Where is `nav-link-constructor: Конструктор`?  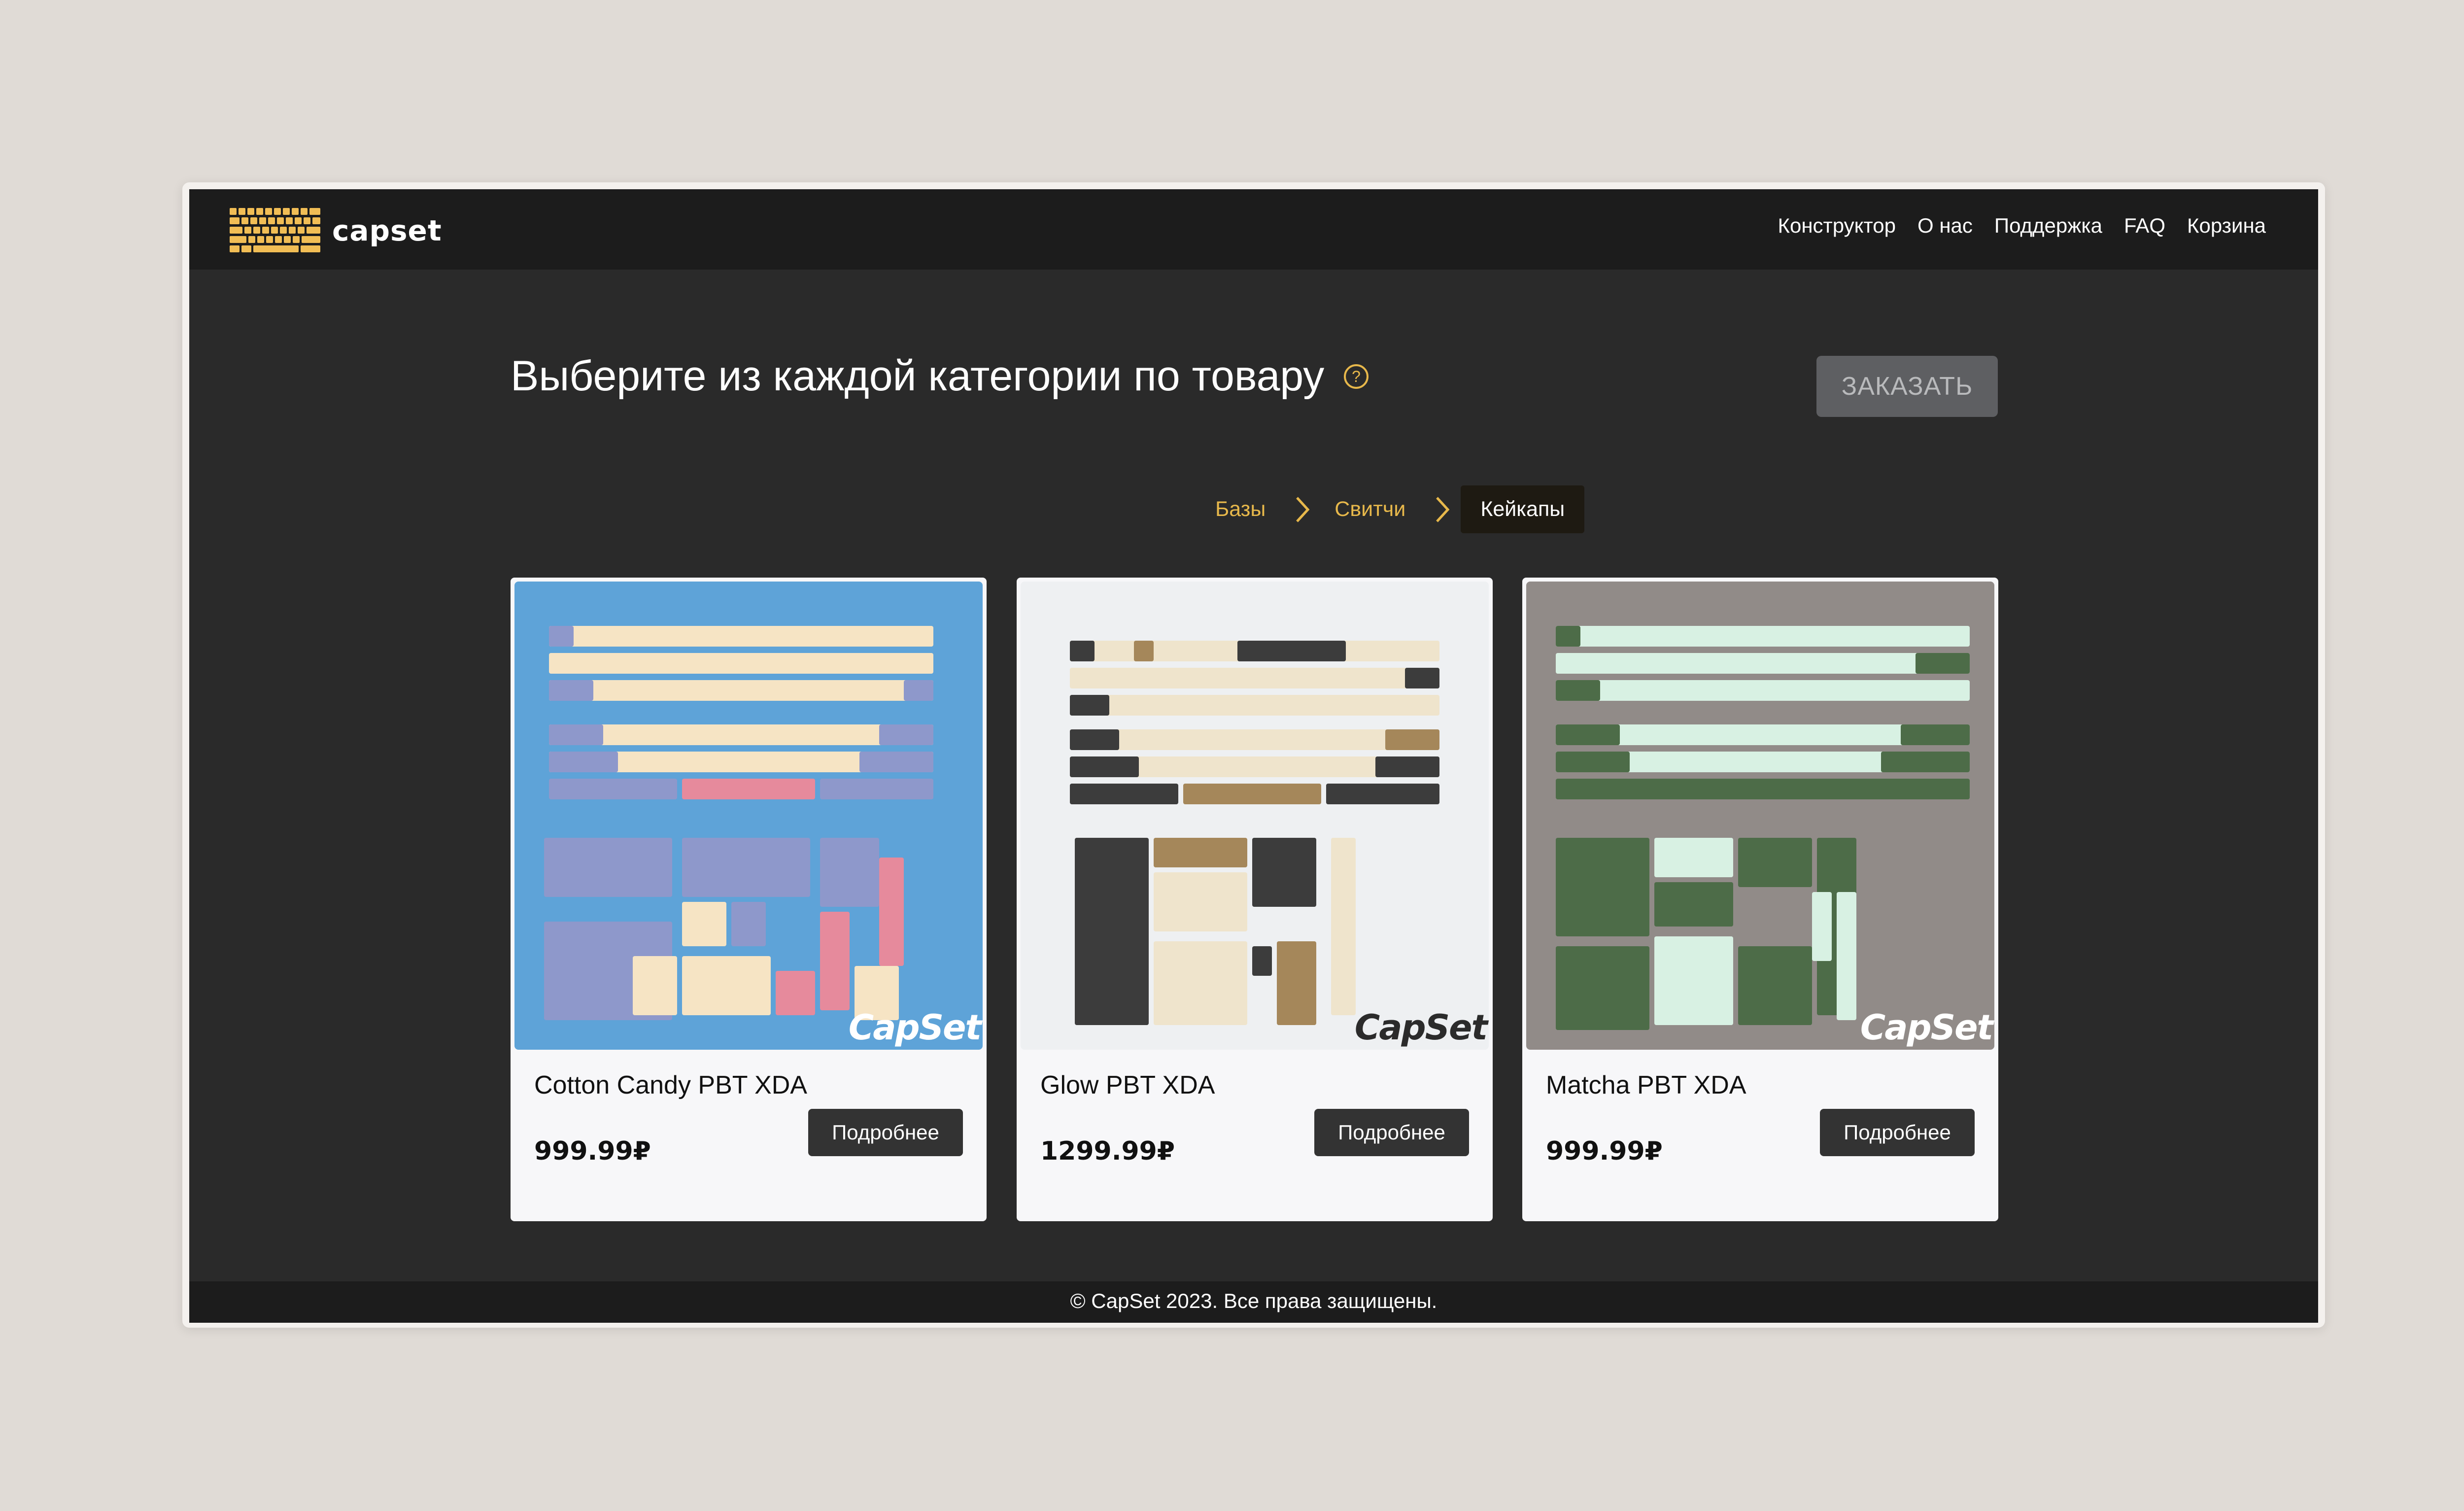 nav-link-constructor: Конструктор is located at coordinates (1837, 226).